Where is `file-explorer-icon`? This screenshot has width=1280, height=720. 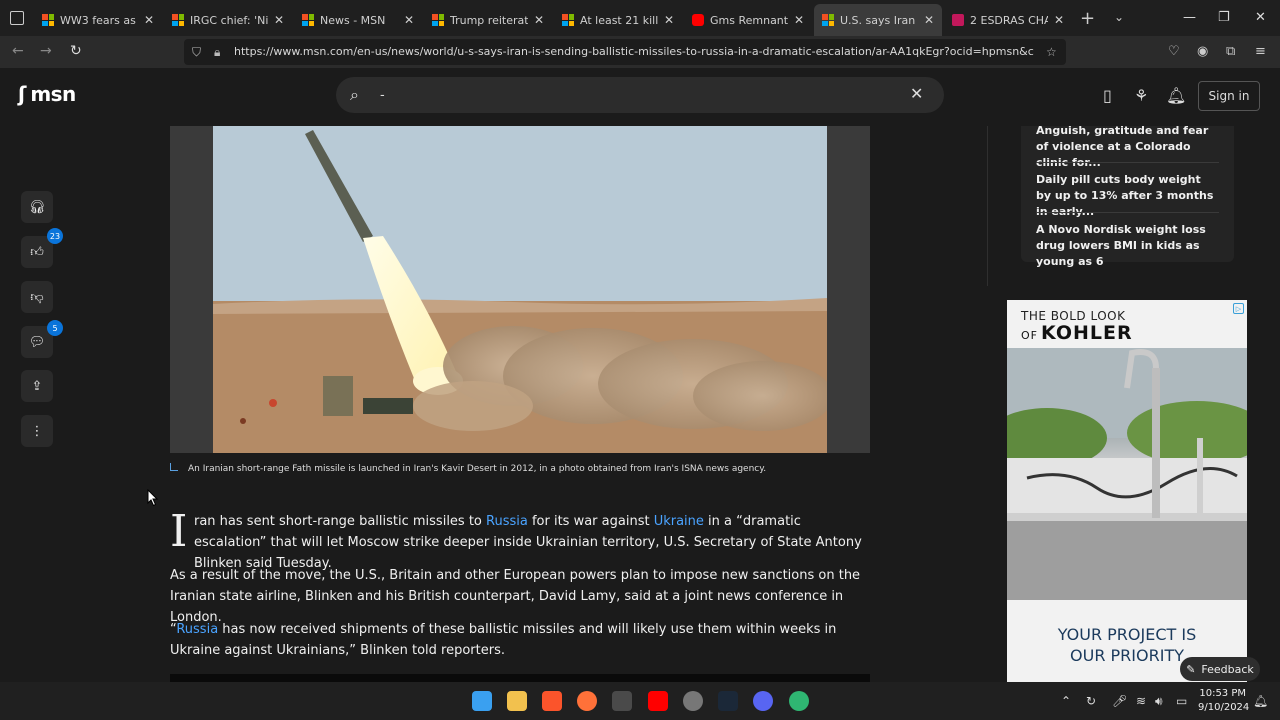 file-explorer-icon is located at coordinates (517, 701).